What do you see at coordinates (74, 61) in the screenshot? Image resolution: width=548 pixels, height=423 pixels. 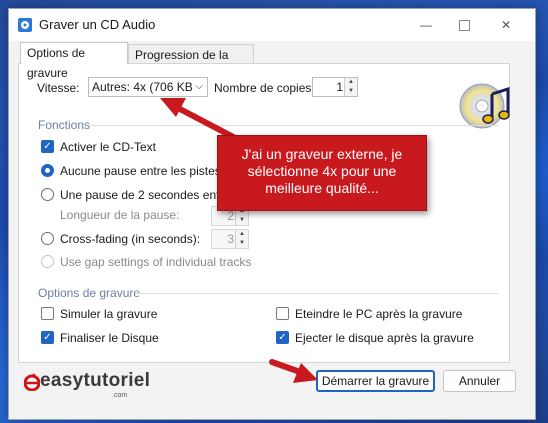 I see `tab-burn-options: Options de gravure` at bounding box center [74, 61].